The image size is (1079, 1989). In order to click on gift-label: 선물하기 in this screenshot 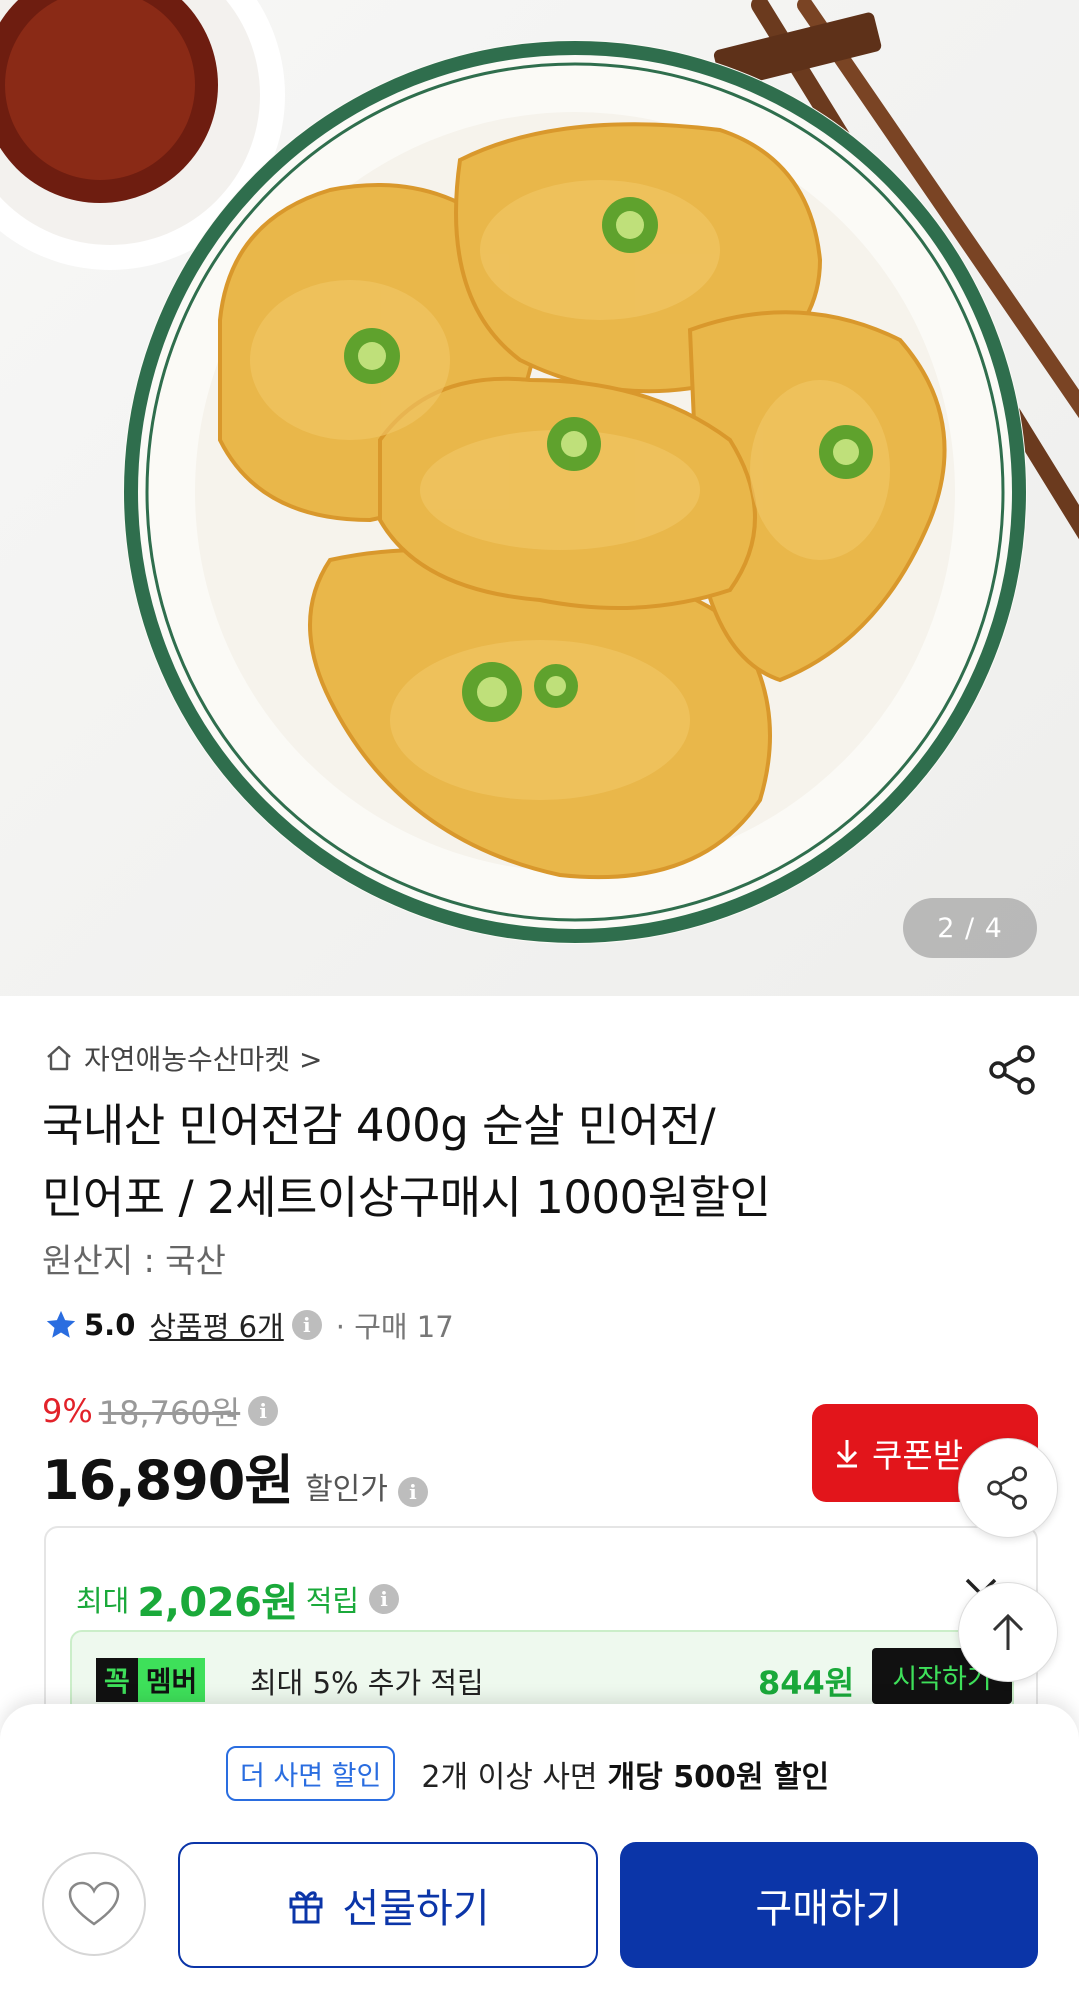, I will do `click(416, 1909)`.